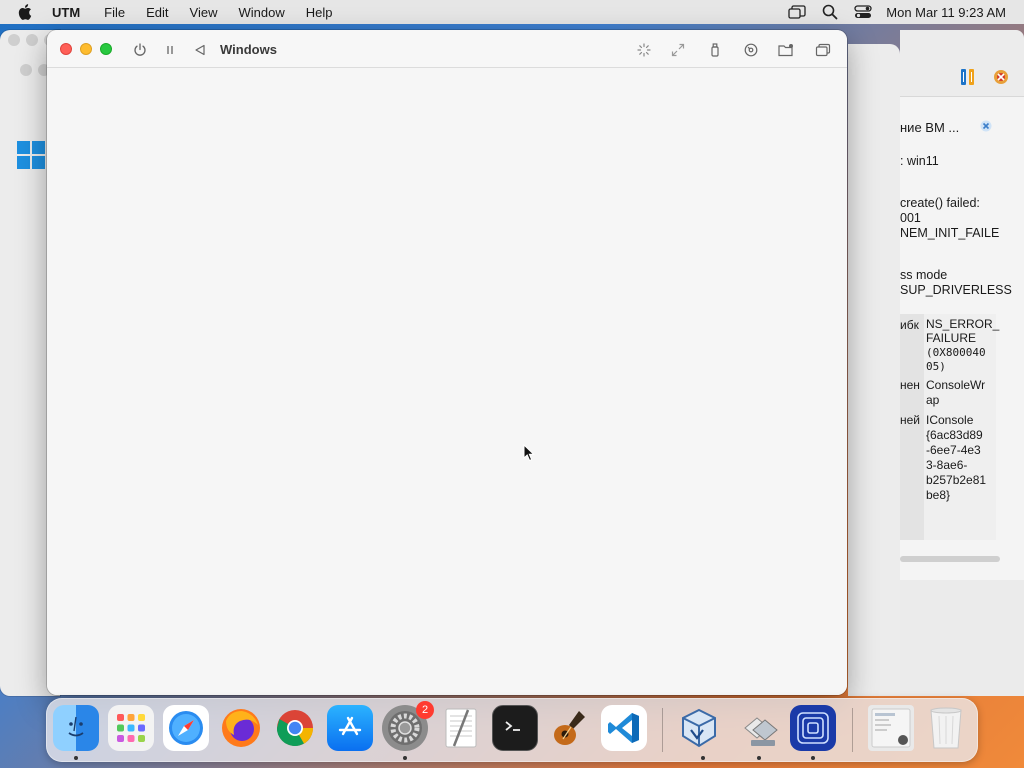  I want to click on window-title: Windows, so click(248, 49).